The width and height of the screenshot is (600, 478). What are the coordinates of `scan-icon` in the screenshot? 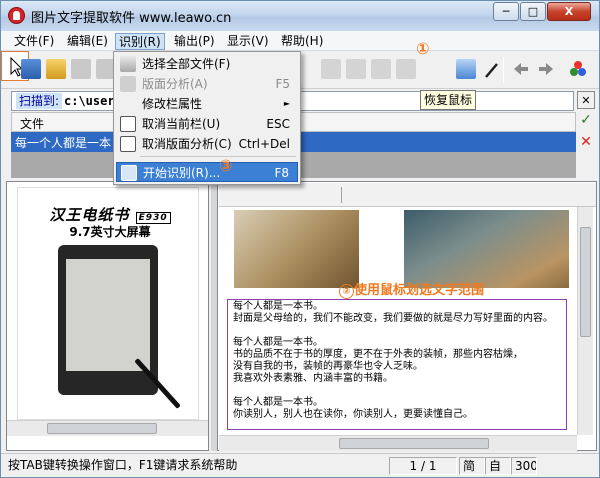 It's located at (31, 69).